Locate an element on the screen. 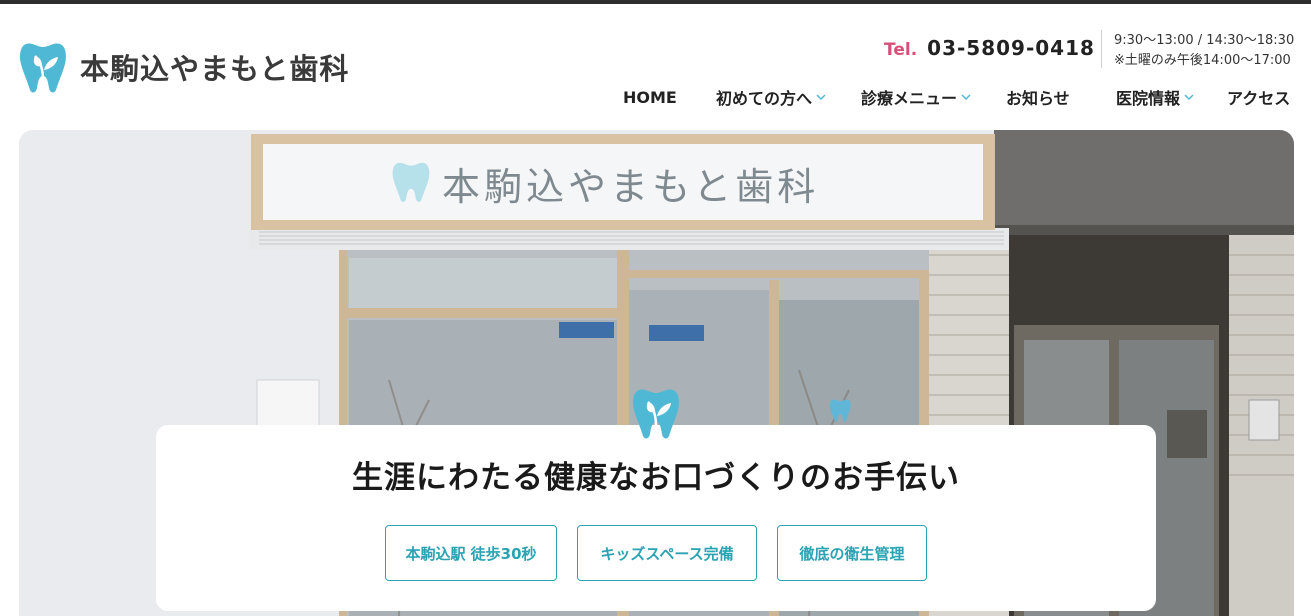  hours-weekday: 9:30～13:00 / 14:30～18:30 is located at coordinates (1204, 40).